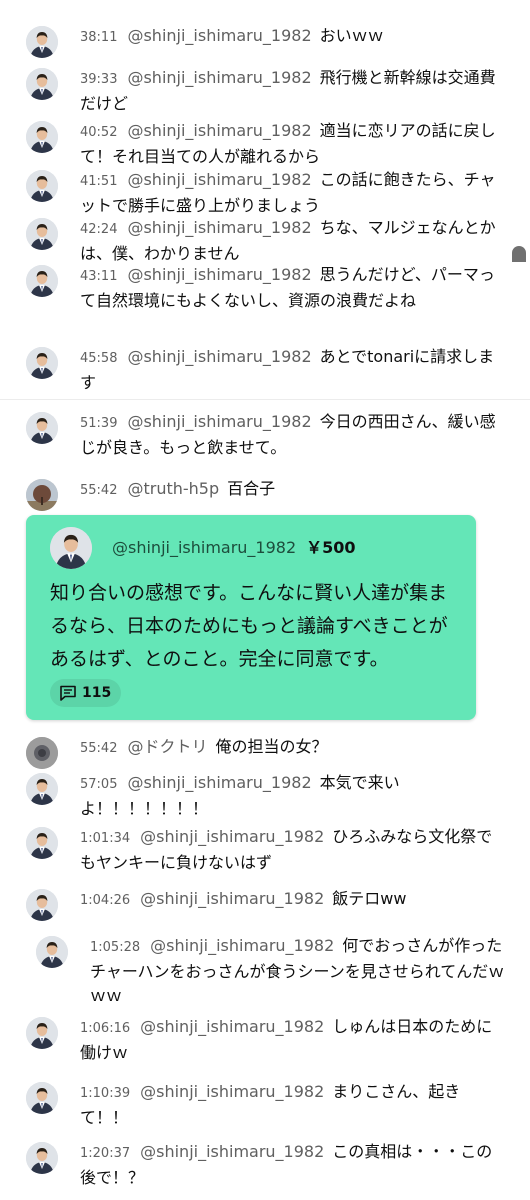  Describe the element at coordinates (271, 746) in the screenshot. I see `message-text: 俺の担当の女？` at that location.